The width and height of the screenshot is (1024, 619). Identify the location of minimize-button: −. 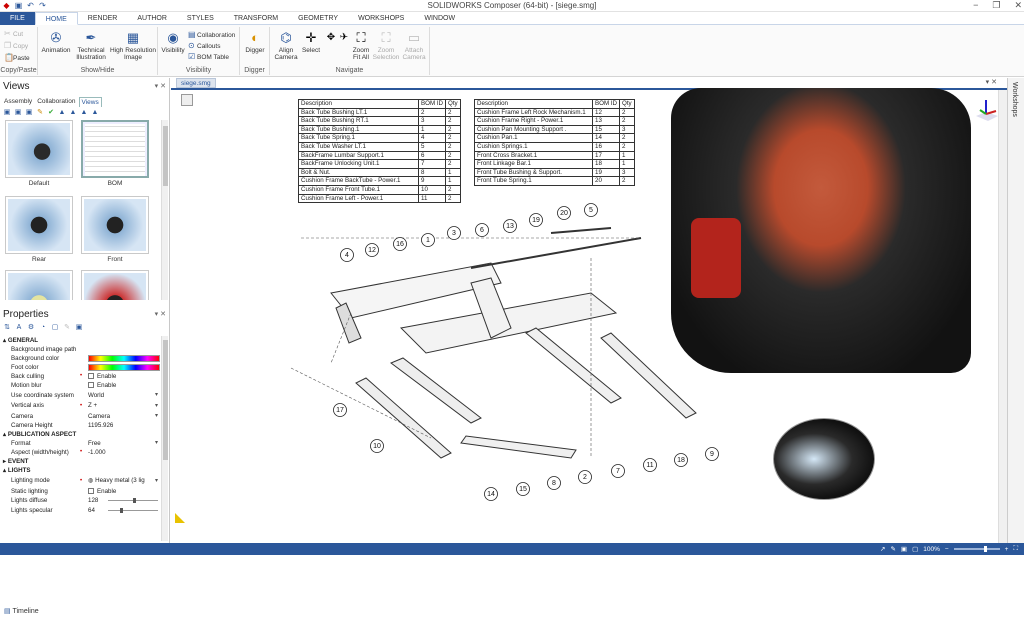
(975, 5).